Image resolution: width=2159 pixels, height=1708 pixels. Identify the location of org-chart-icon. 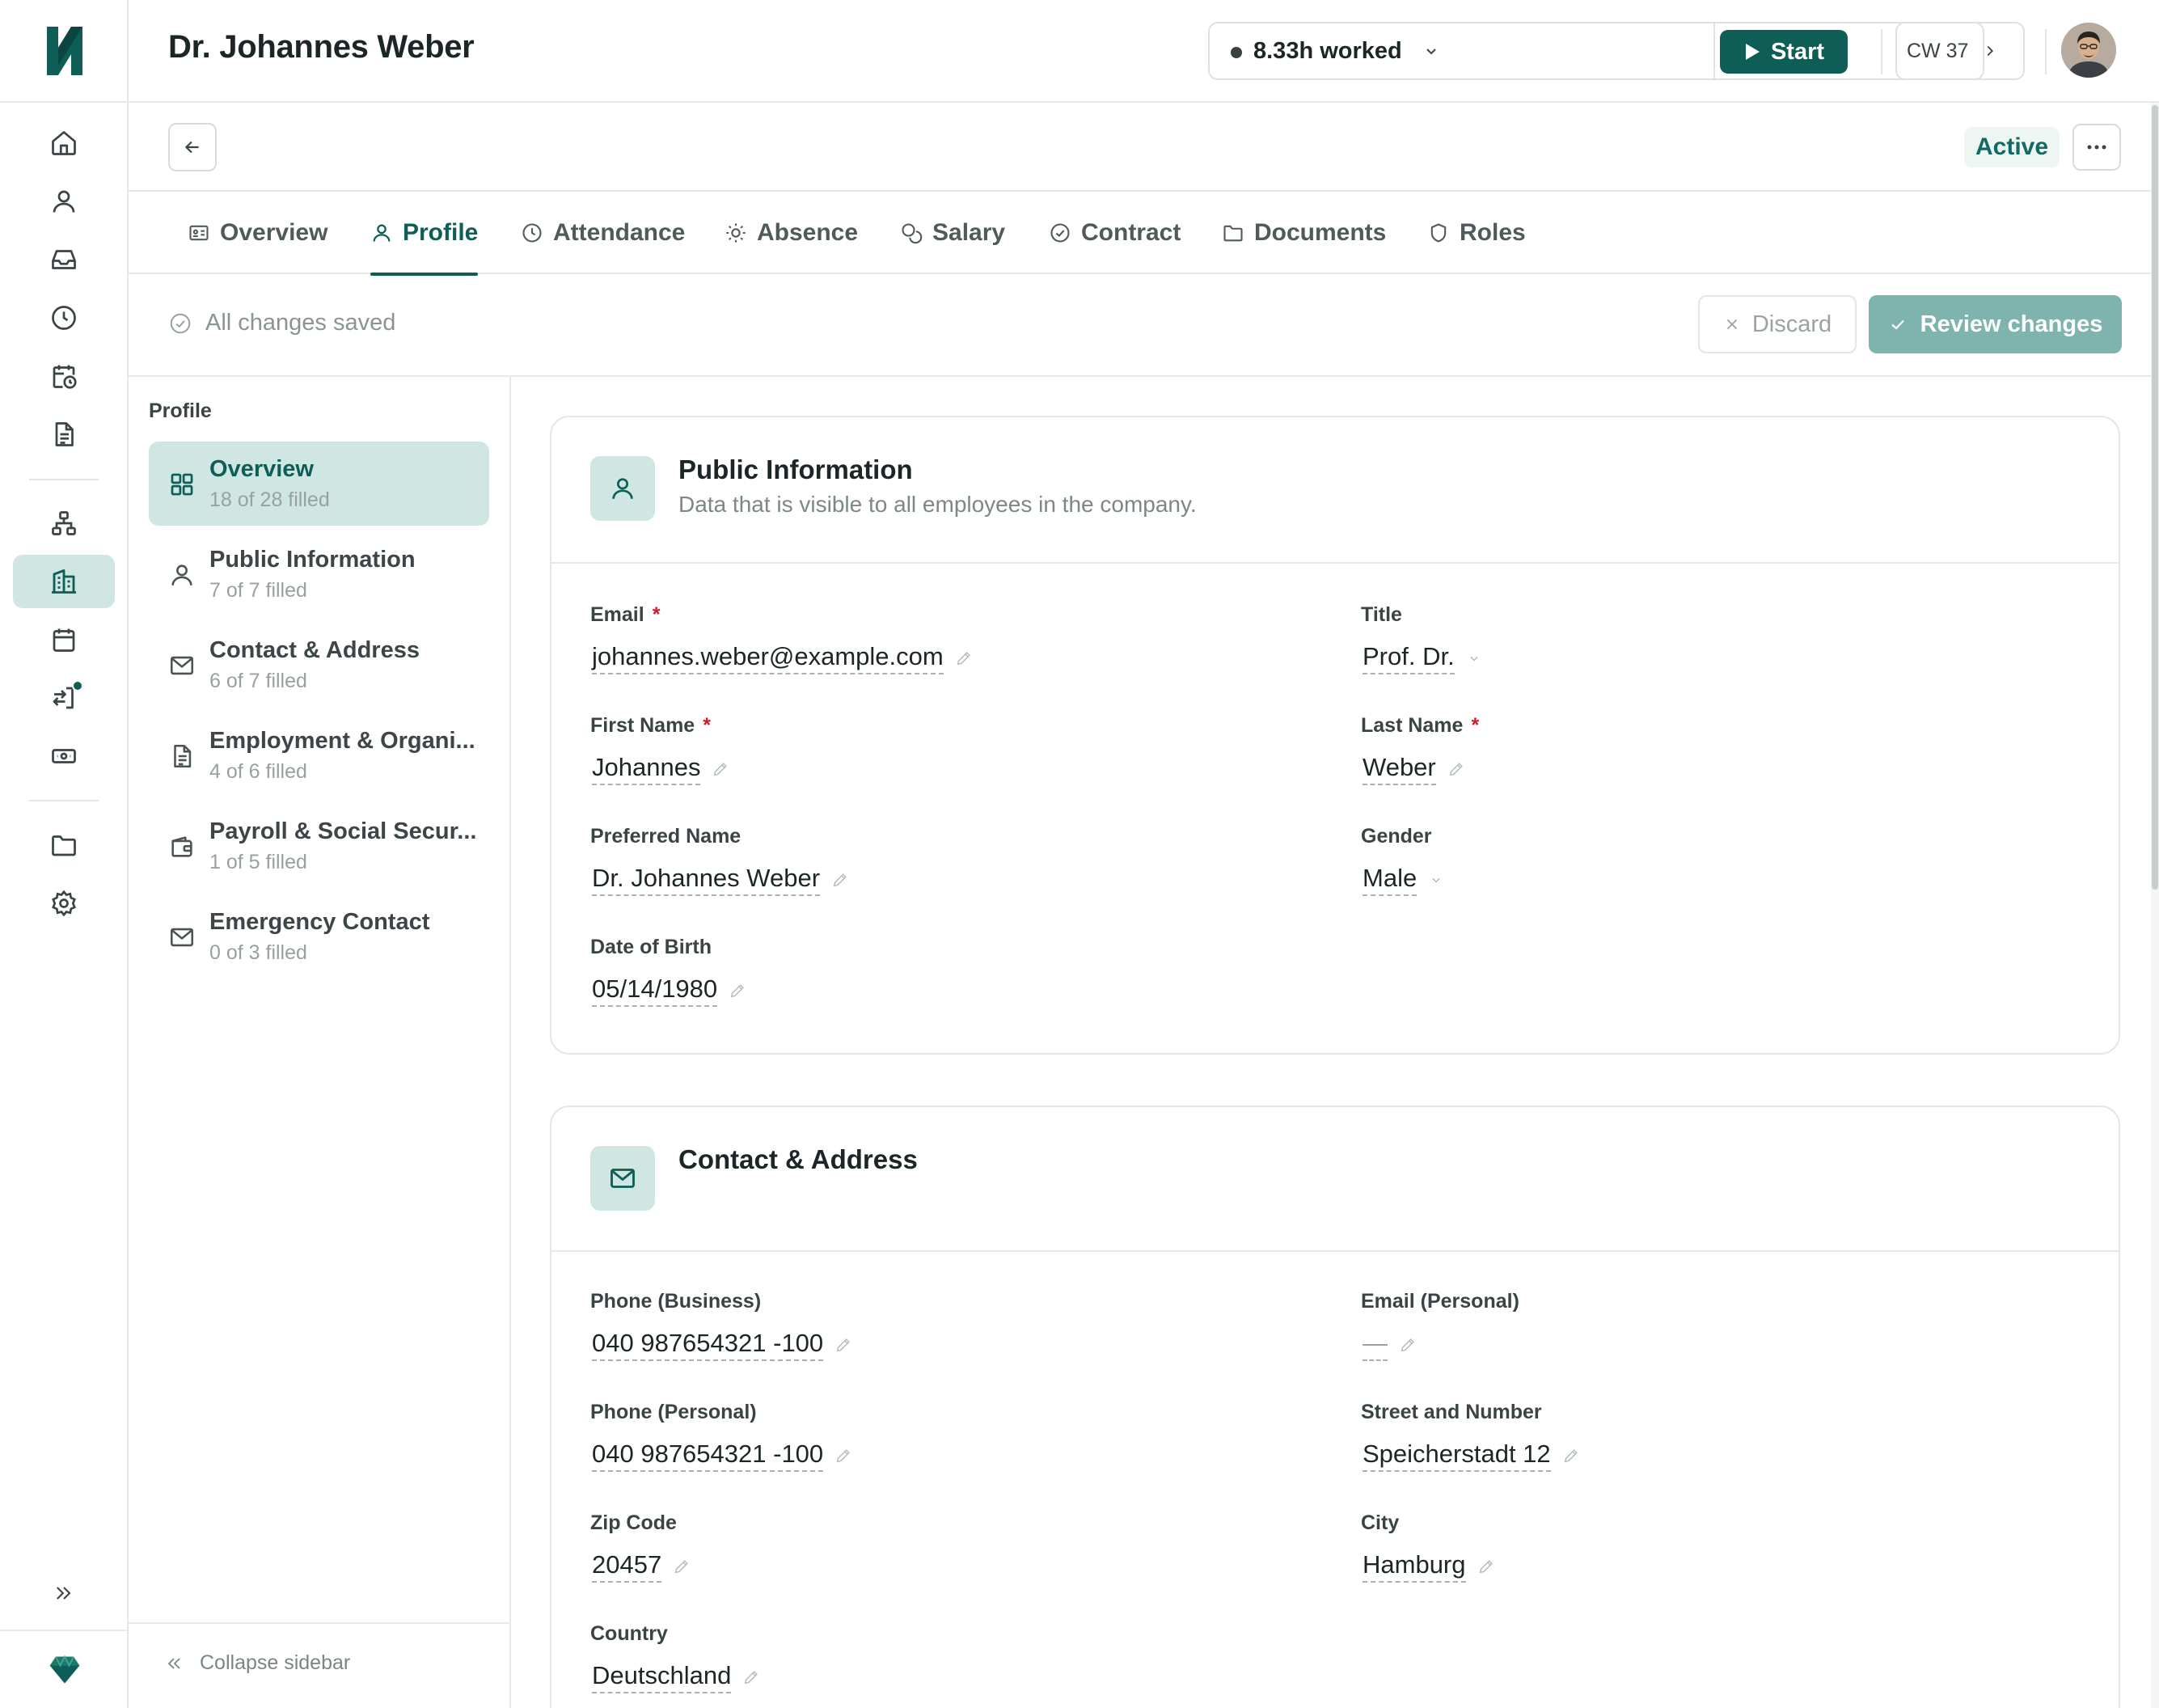
(64, 523).